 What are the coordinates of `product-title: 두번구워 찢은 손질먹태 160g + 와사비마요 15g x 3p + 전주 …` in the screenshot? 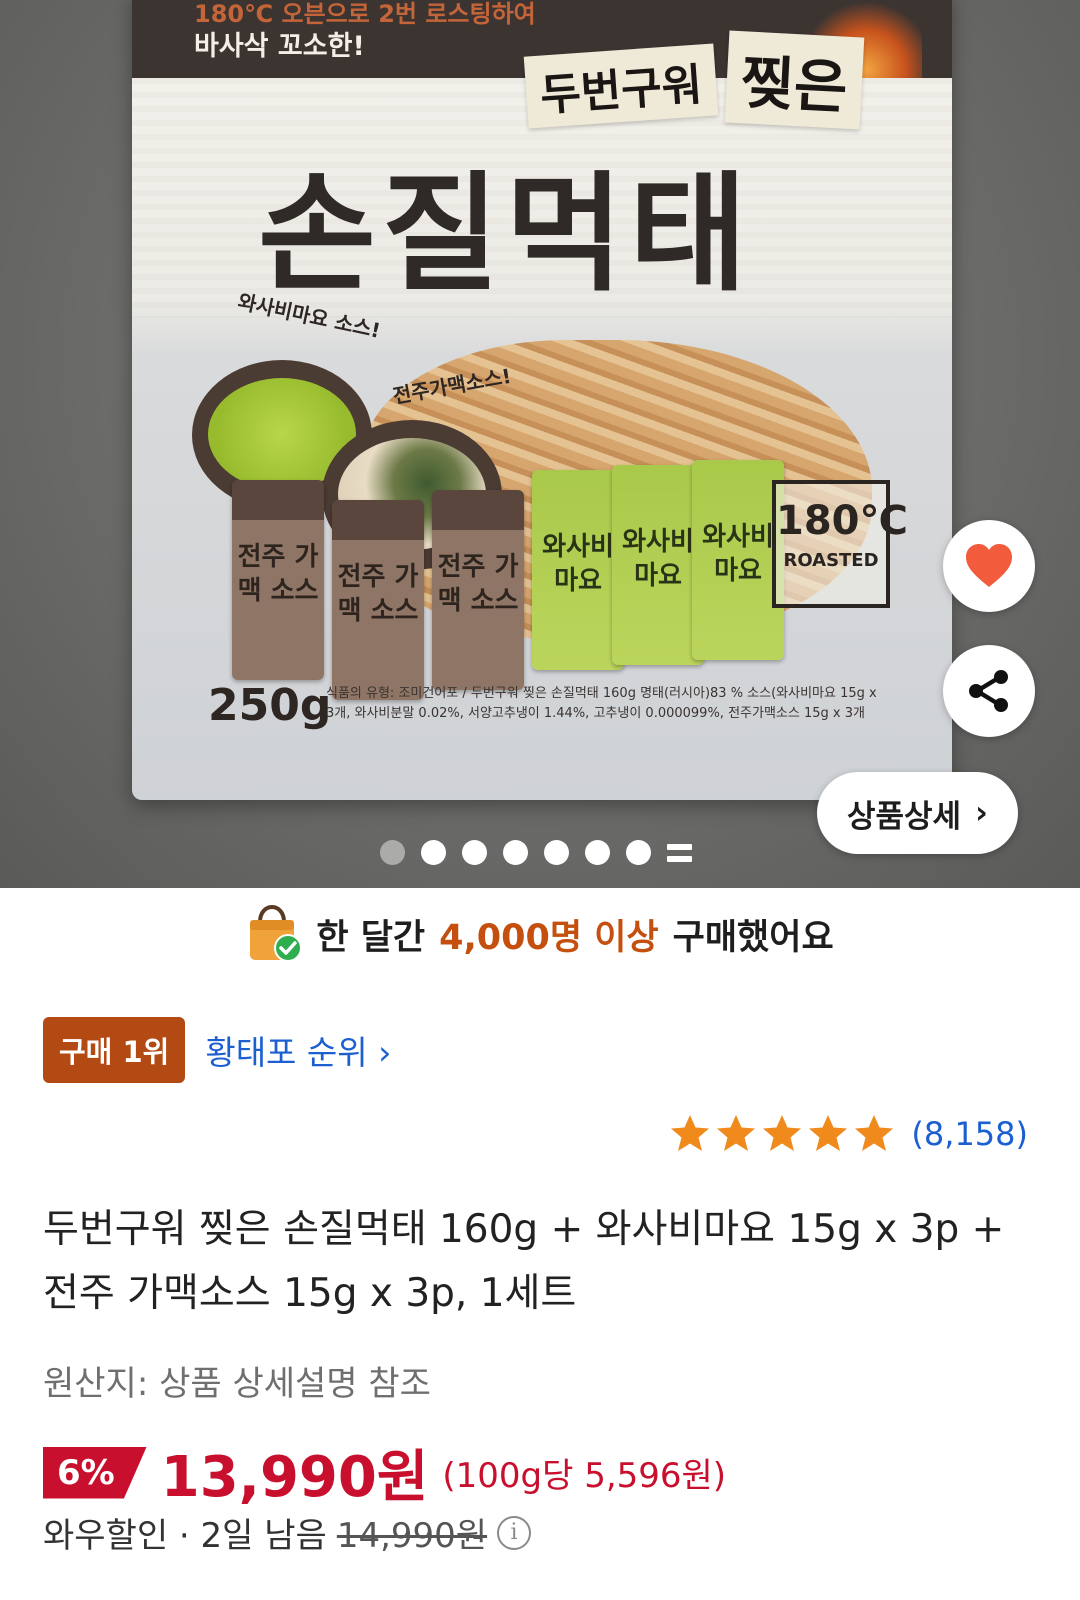 It's located at (524, 1261).